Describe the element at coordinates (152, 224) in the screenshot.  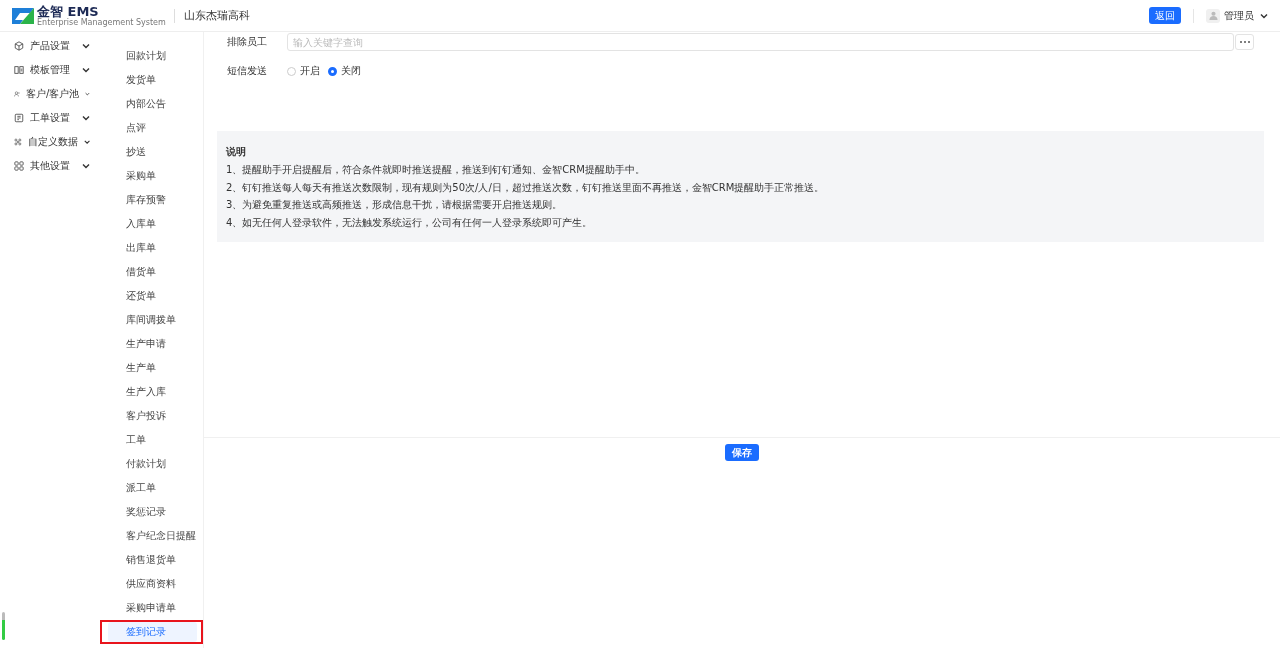
I see `submenu-item: 入库单` at that location.